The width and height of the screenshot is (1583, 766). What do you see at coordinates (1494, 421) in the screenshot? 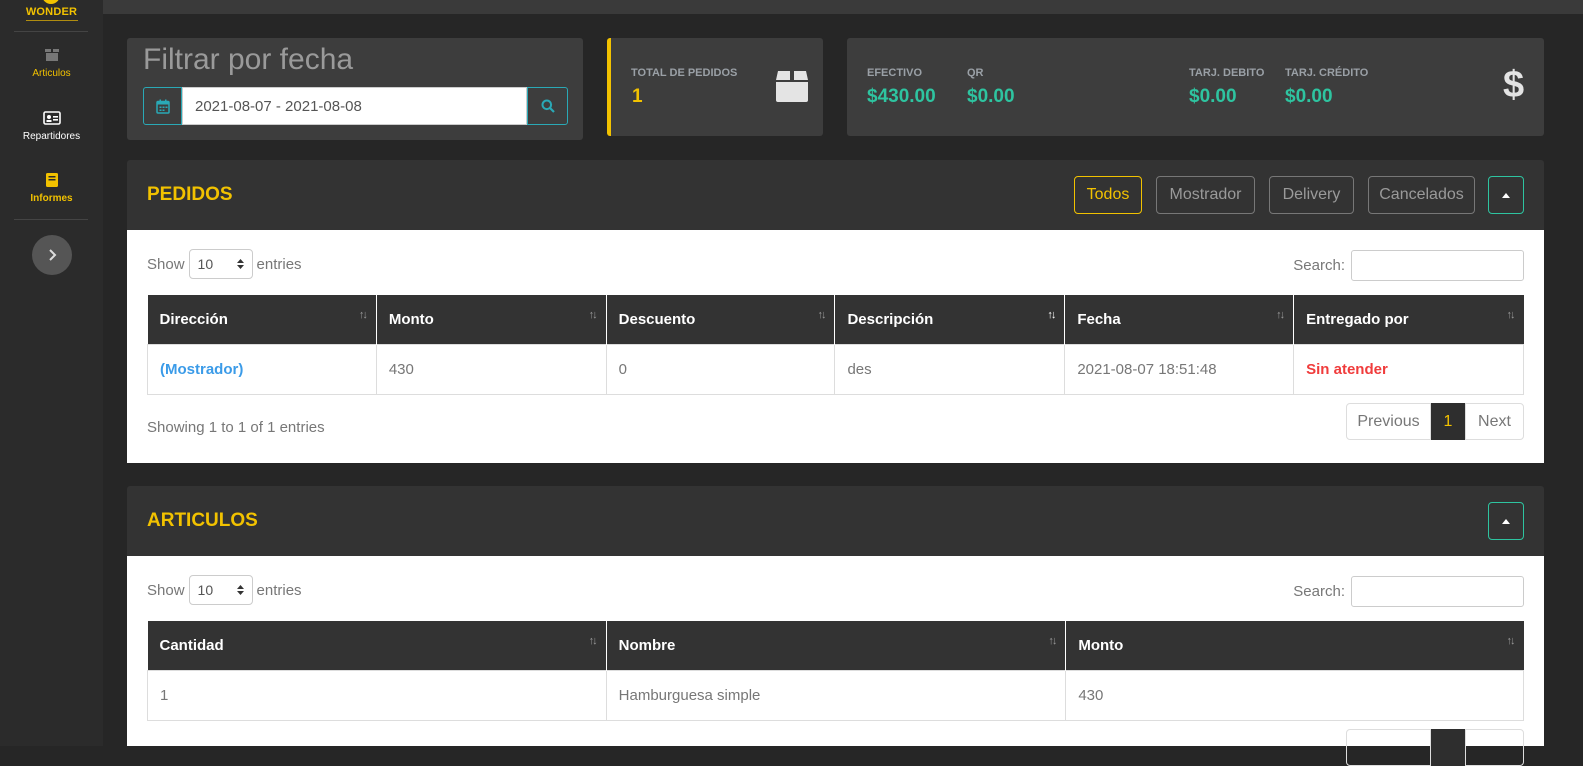
I see `next-page-button: Next` at bounding box center [1494, 421].